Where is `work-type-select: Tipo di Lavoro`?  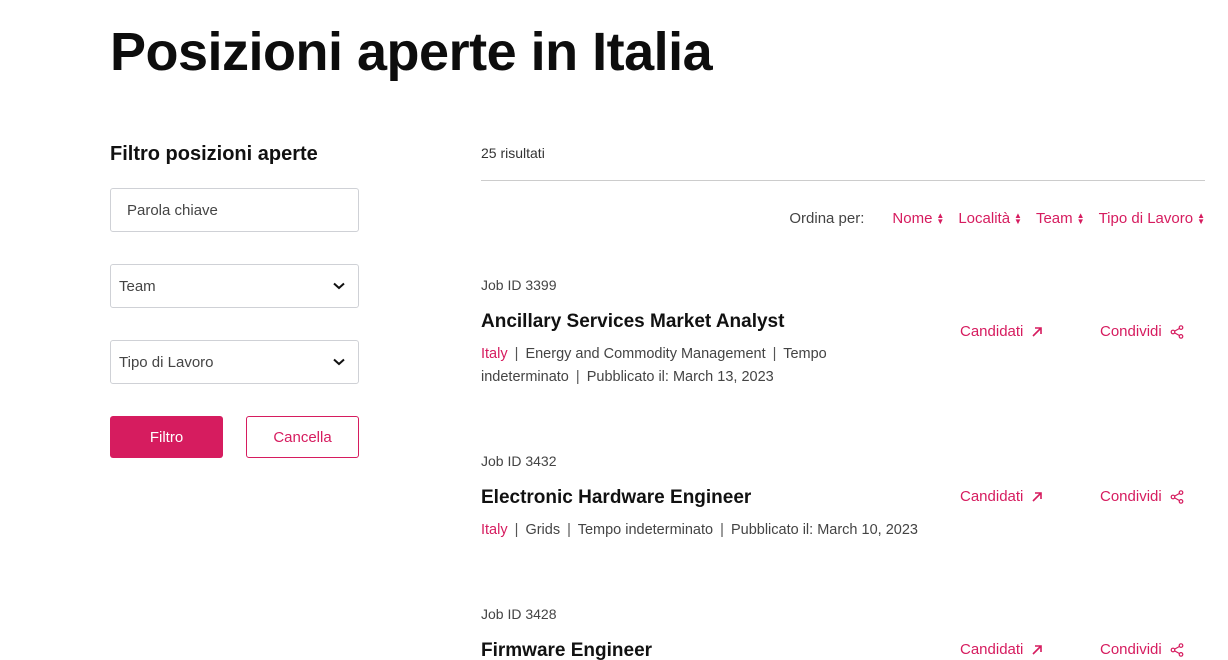
work-type-select: Tipo di Lavoro is located at coordinates (234, 362).